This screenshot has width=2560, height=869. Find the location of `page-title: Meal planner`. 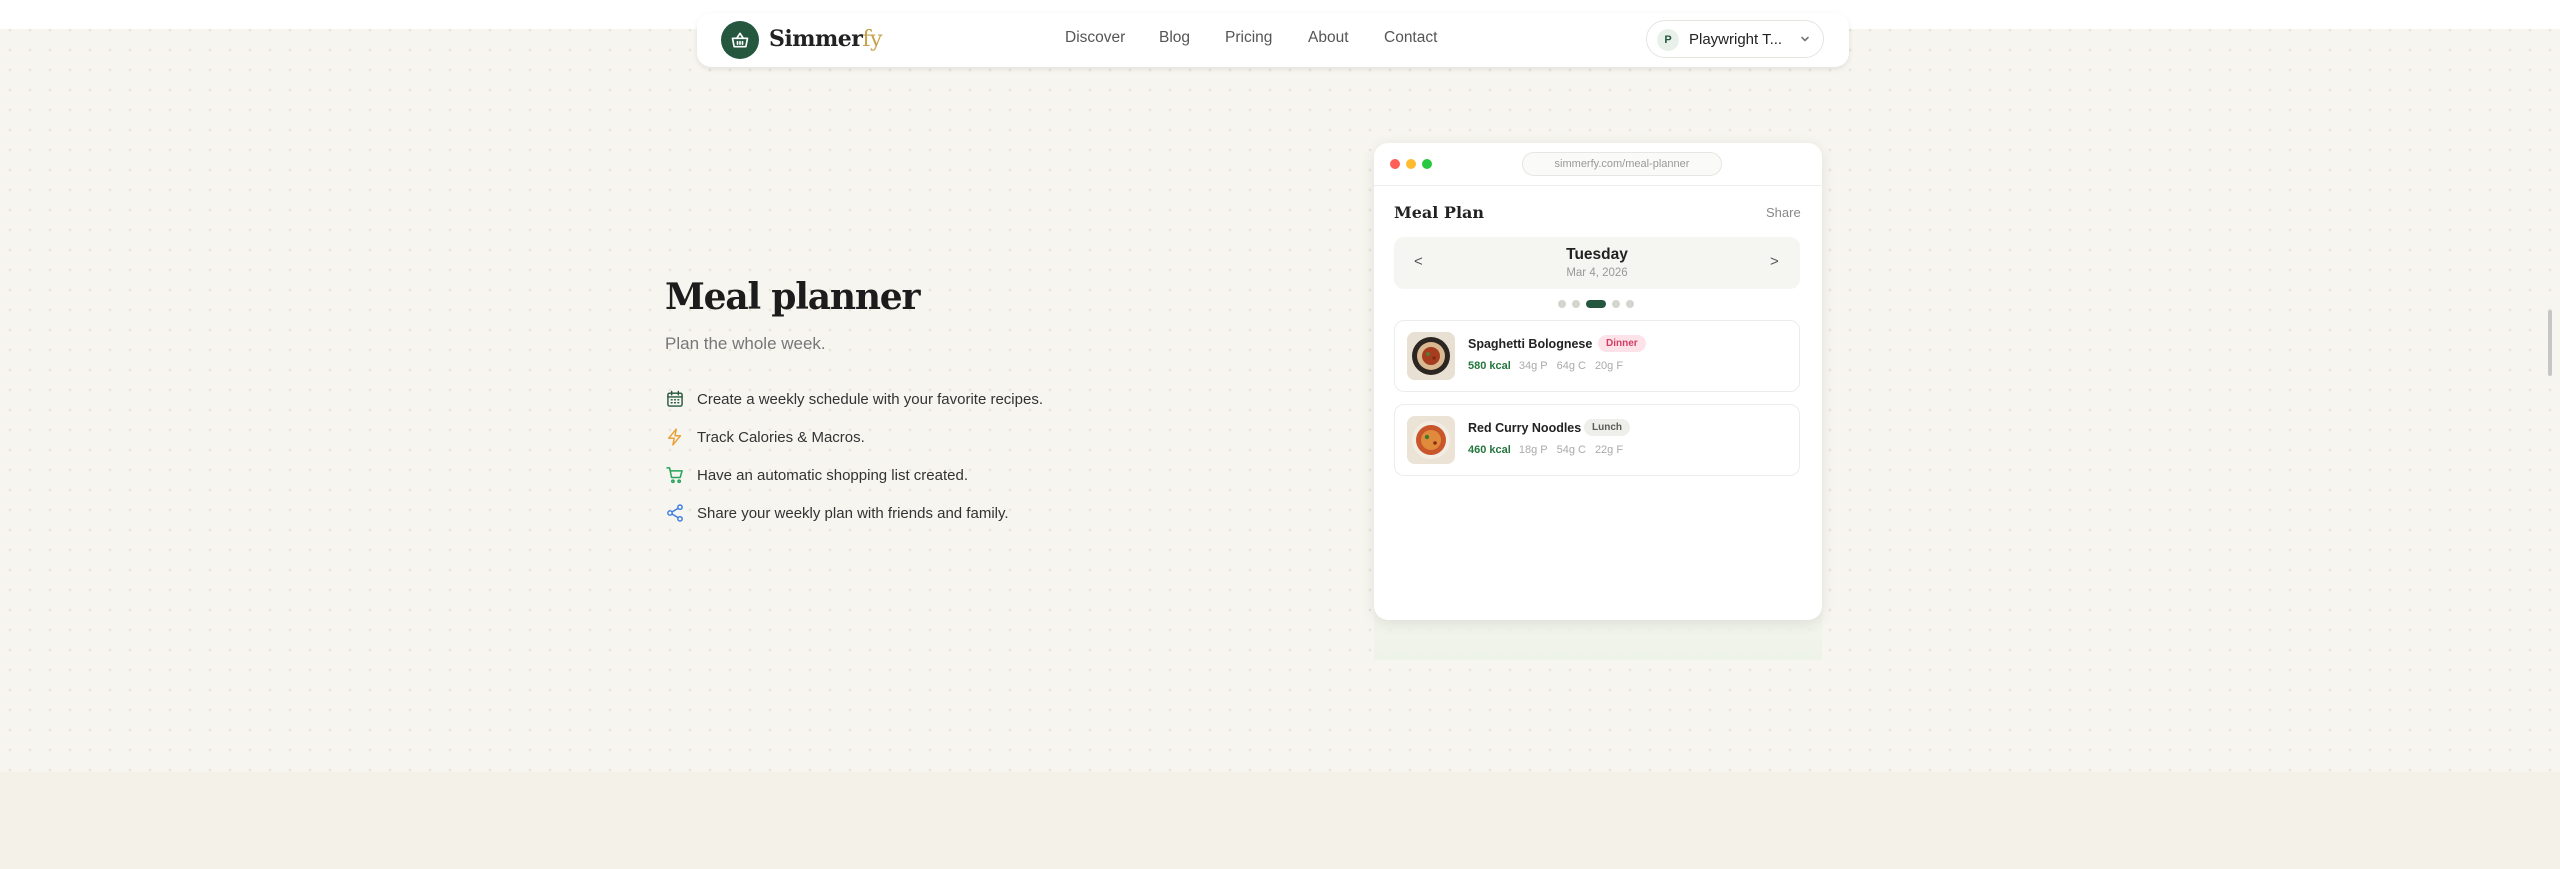

page-title: Meal planner is located at coordinates (792, 297).